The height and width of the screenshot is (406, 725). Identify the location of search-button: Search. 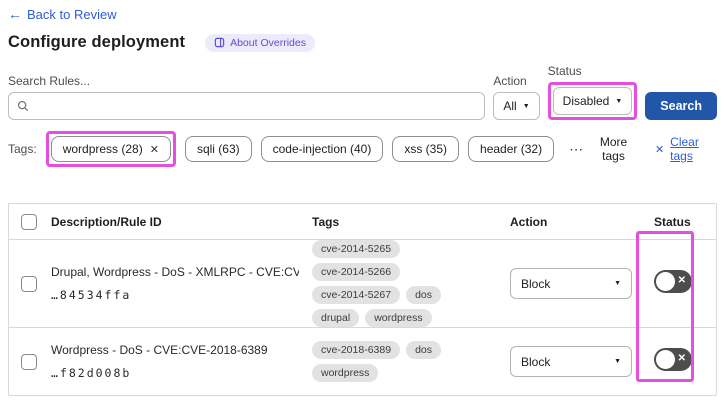
(681, 106).